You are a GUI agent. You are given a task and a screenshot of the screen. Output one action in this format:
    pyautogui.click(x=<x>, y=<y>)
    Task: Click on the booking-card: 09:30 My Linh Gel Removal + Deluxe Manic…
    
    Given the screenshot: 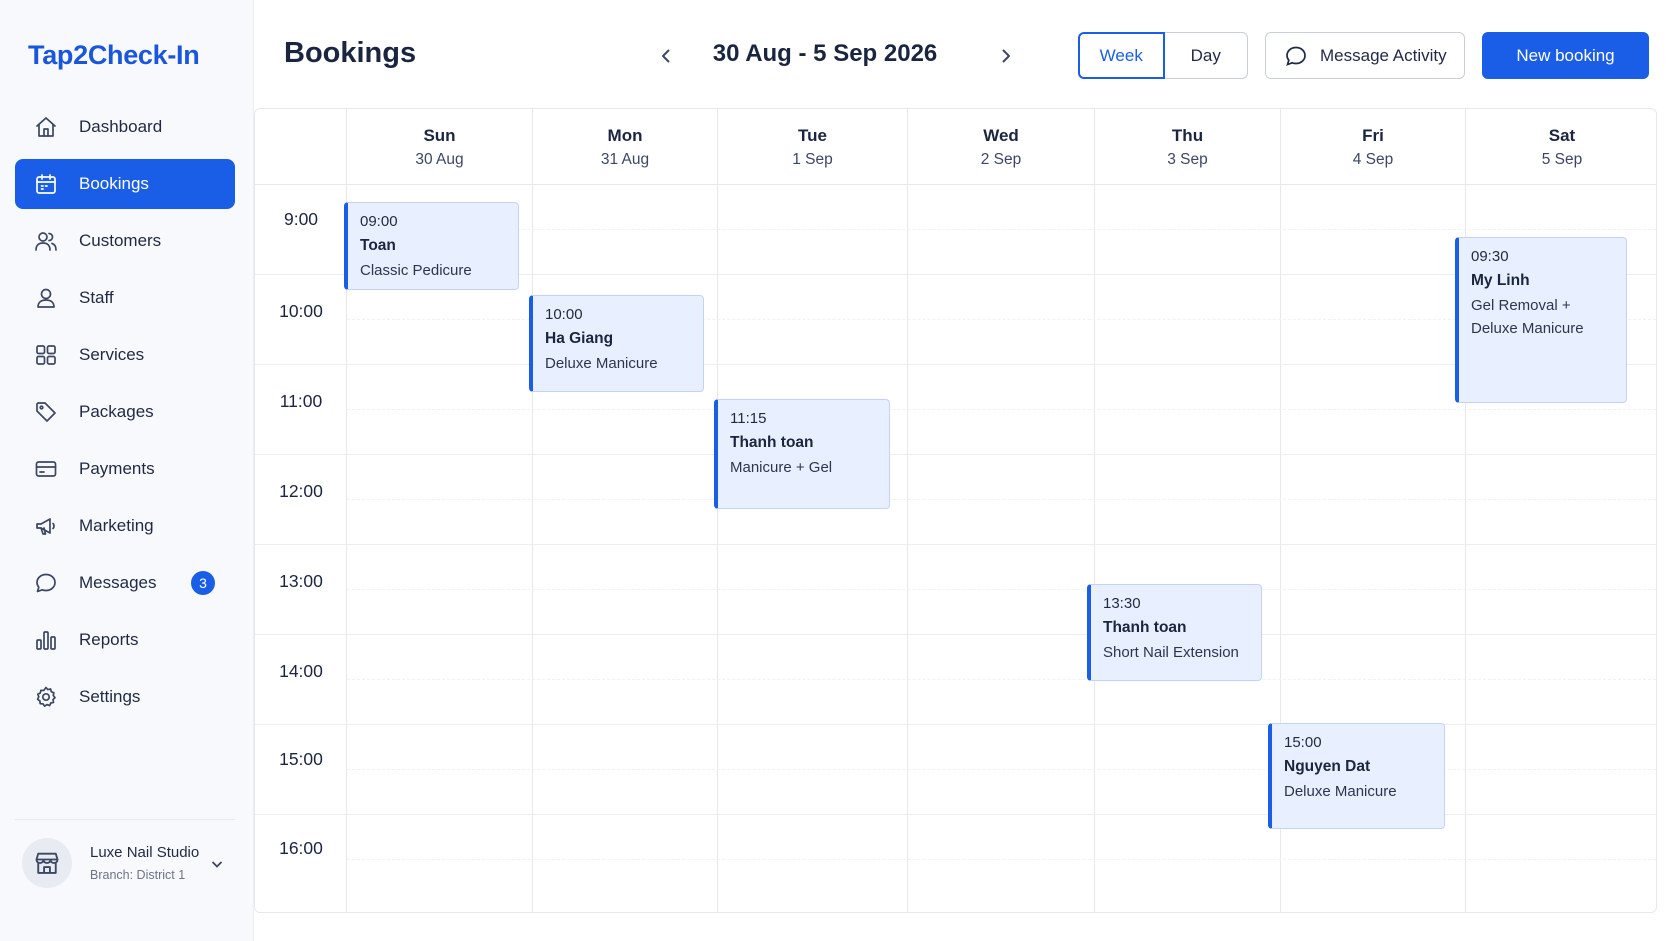 What is the action you would take?
    pyautogui.click(x=1541, y=320)
    